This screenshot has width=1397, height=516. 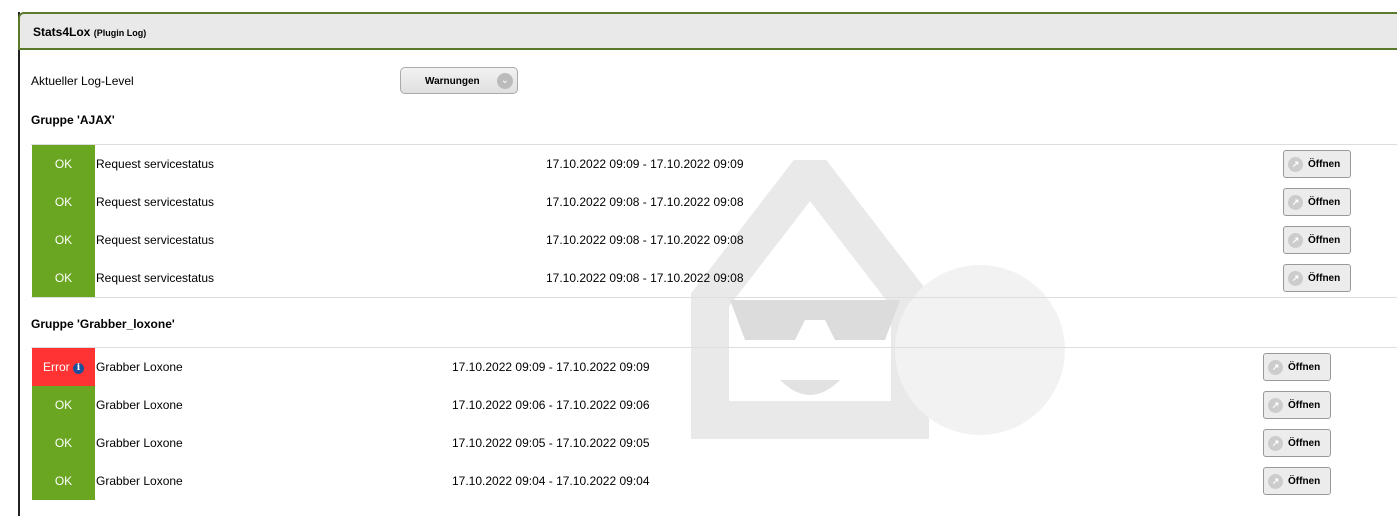 What do you see at coordinates (90, 32) in the screenshot?
I see `panel-title: Stats4Lox (Plugin Log)` at bounding box center [90, 32].